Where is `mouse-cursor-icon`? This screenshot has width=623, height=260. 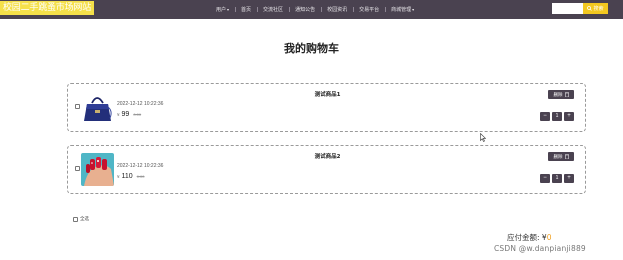 mouse-cursor-icon is located at coordinates (483, 137).